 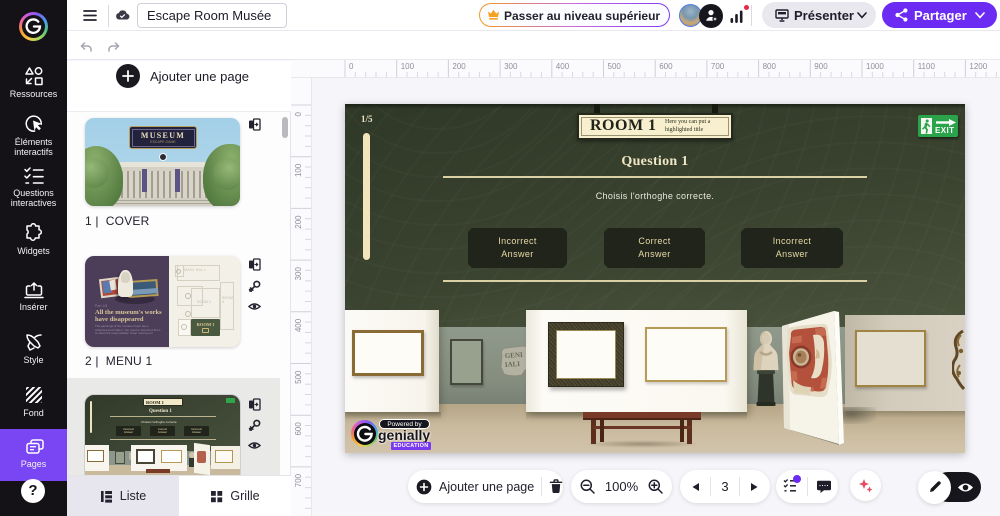 What do you see at coordinates (513, 364) in the screenshot?
I see `svg-text: IALI` at bounding box center [513, 364].